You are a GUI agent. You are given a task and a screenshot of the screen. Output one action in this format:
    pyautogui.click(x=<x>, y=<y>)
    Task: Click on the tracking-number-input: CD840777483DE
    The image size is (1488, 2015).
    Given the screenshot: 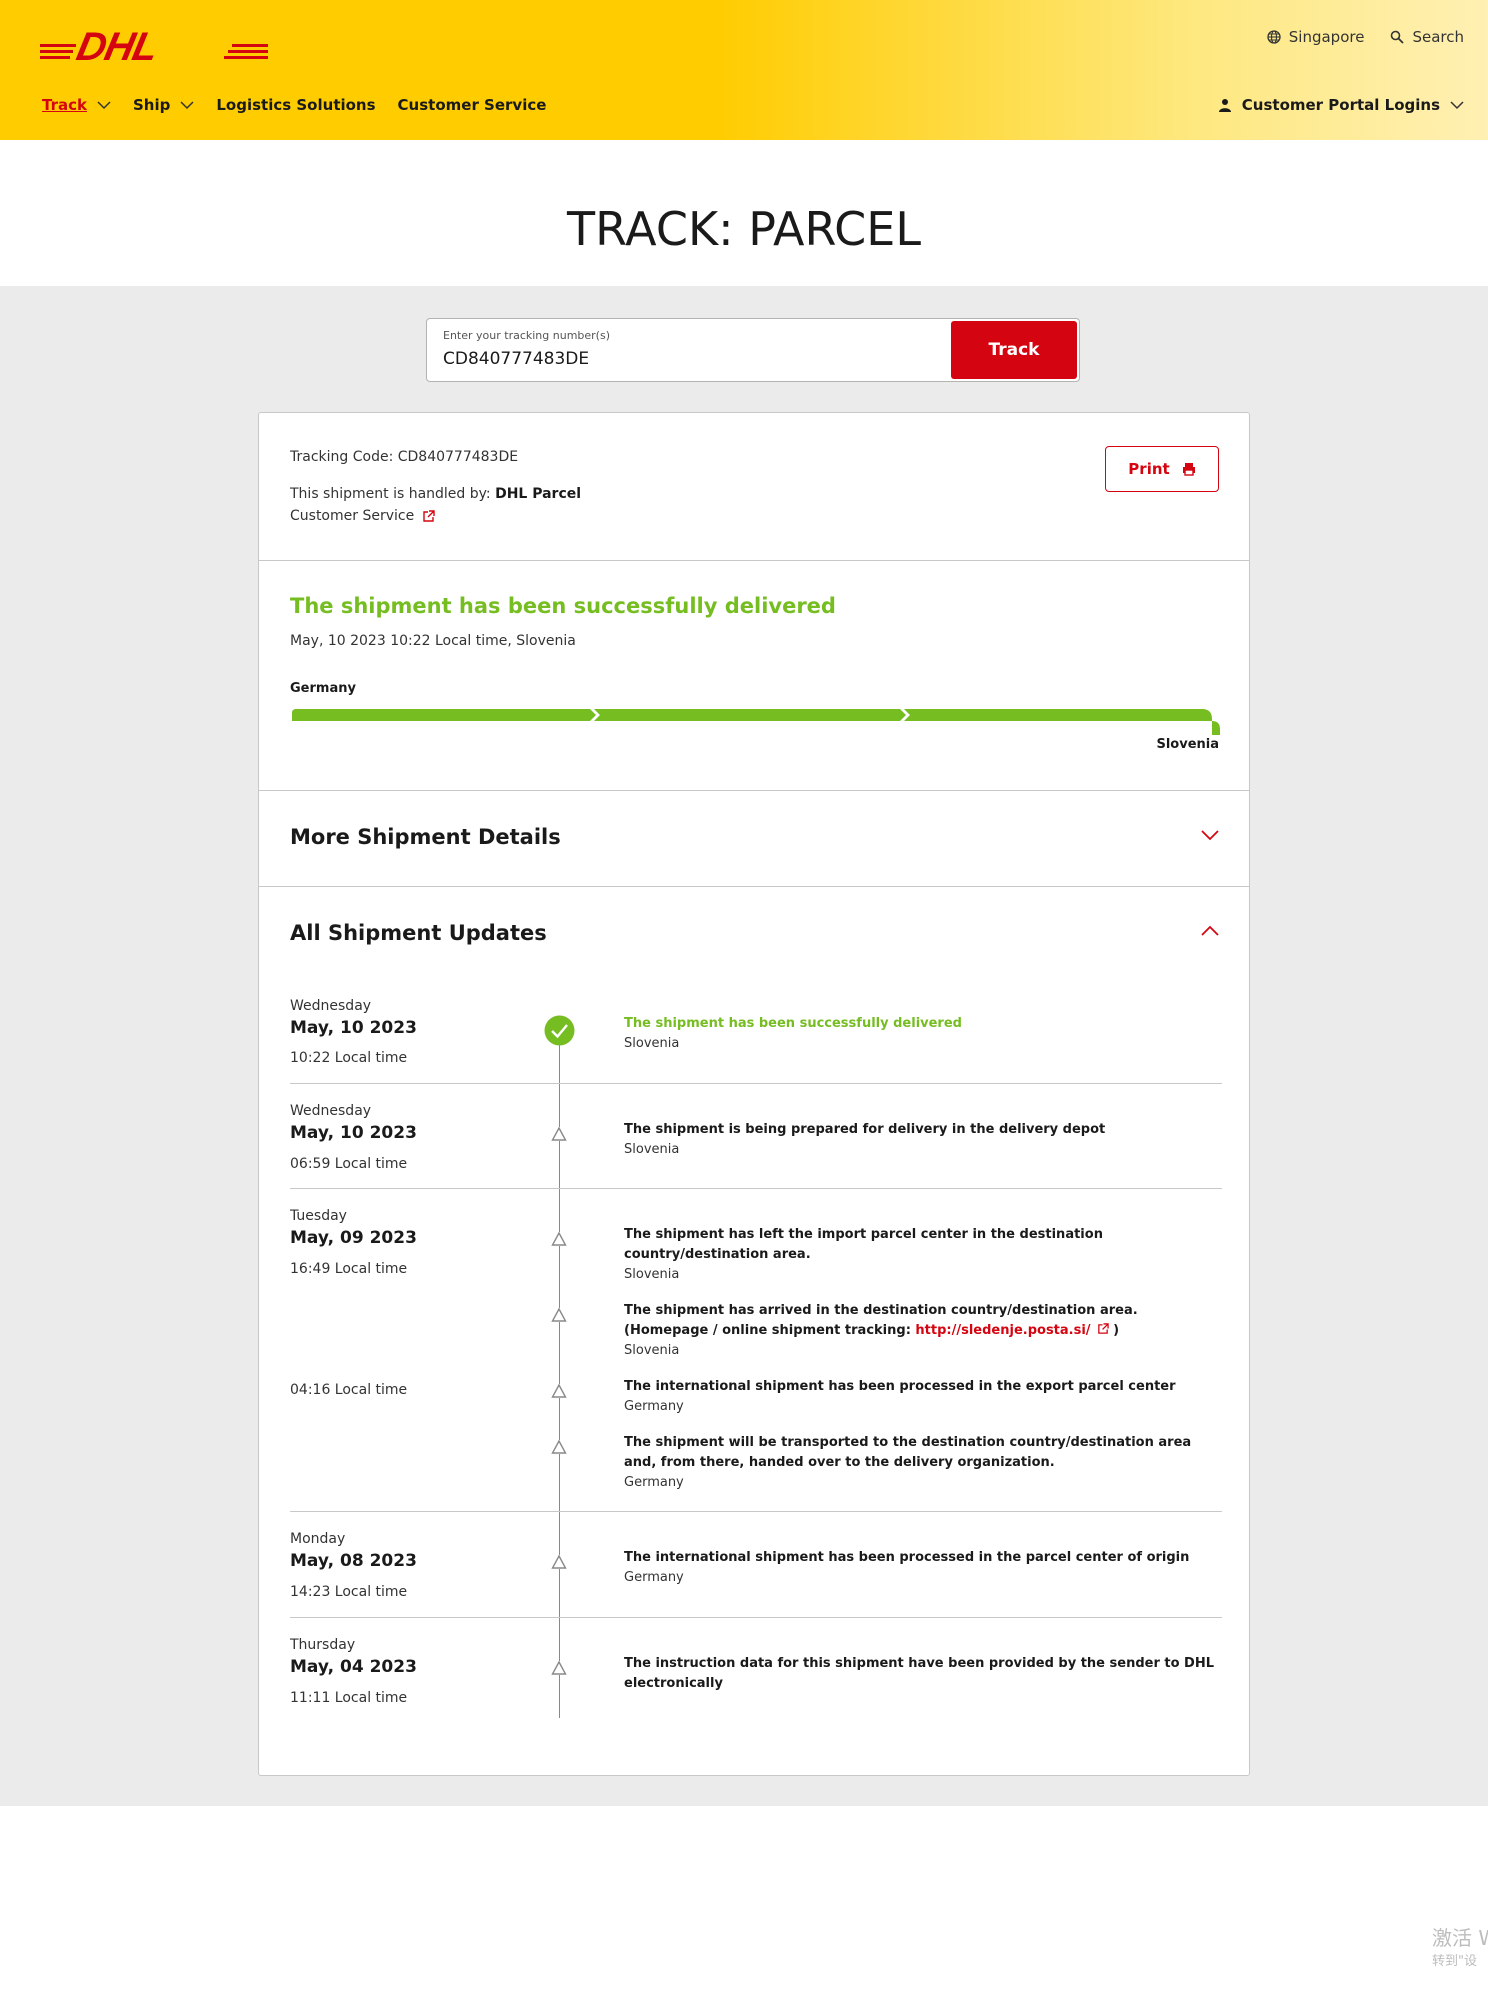 What is the action you would take?
    pyautogui.click(x=516, y=359)
    